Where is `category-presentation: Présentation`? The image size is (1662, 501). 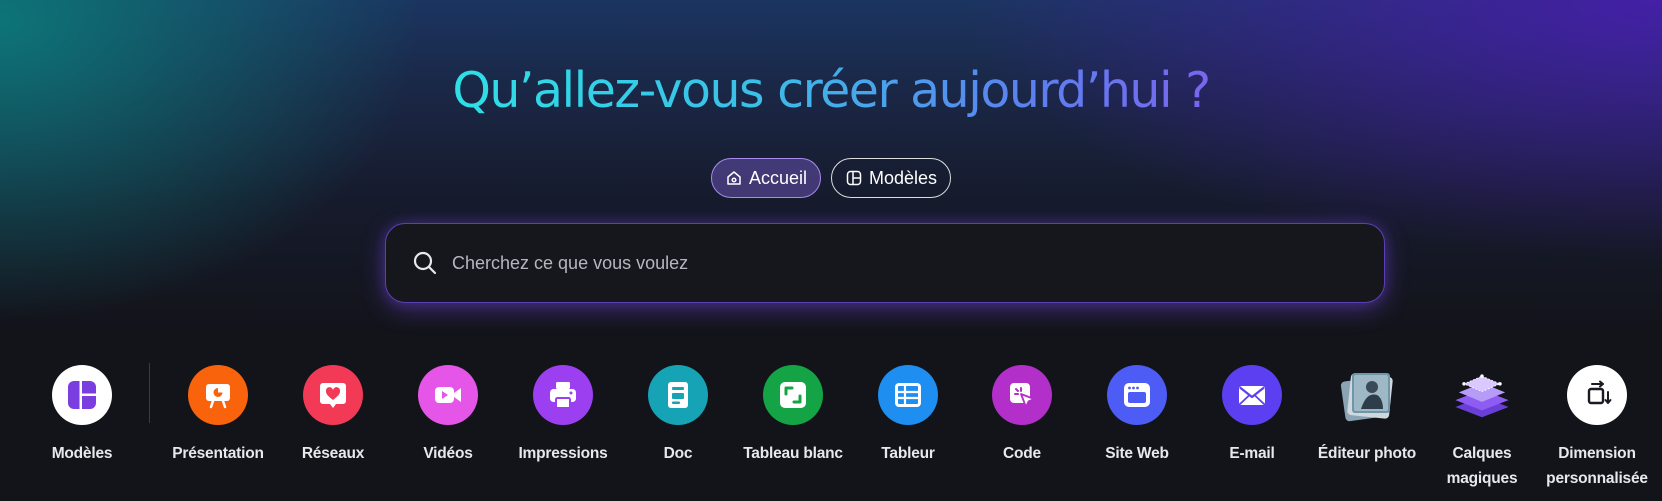
category-presentation: Présentation is located at coordinates (218, 415).